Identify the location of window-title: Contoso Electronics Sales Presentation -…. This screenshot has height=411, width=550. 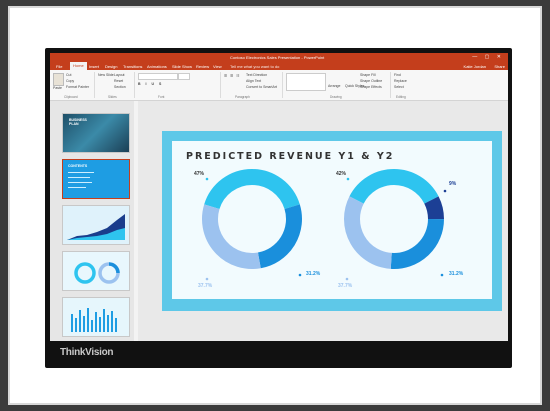
(277, 57).